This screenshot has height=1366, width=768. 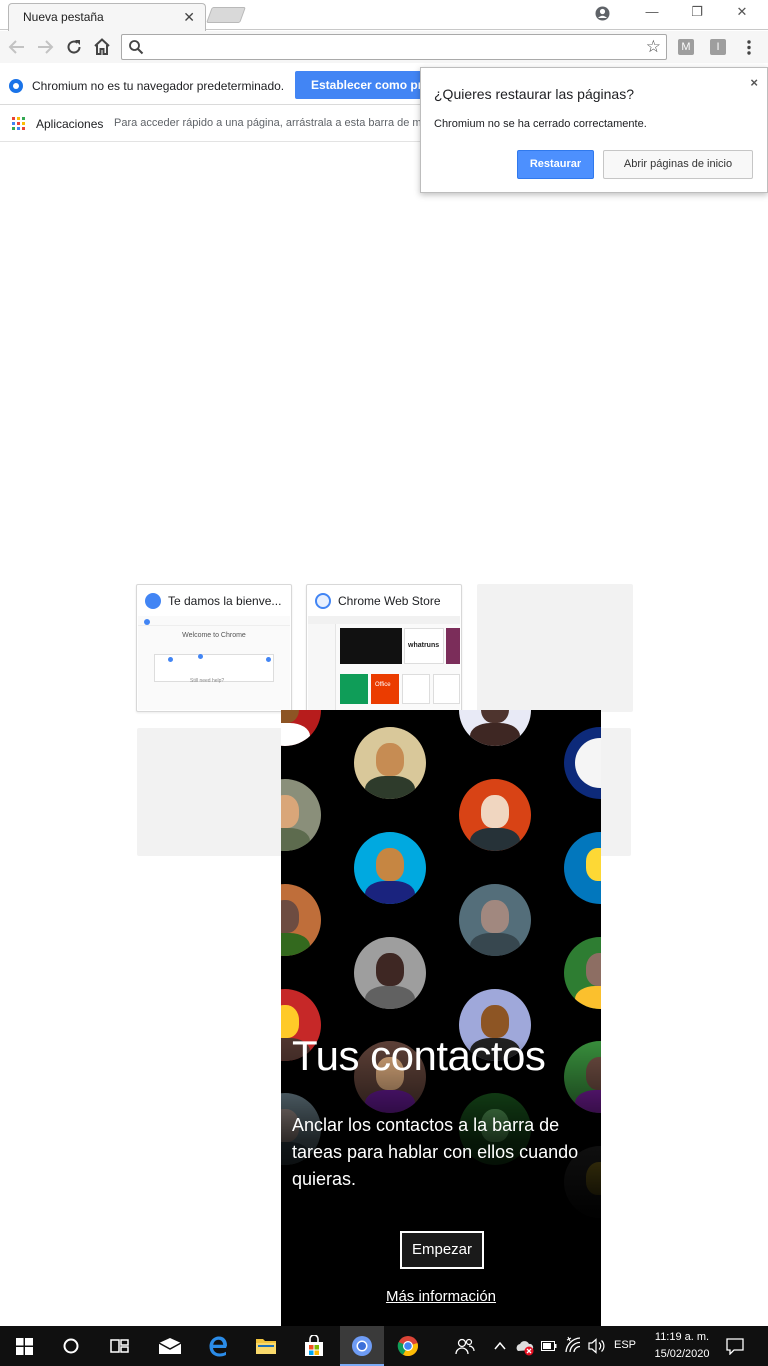 I want to click on apps-link: Aplicaciones, so click(x=69, y=124).